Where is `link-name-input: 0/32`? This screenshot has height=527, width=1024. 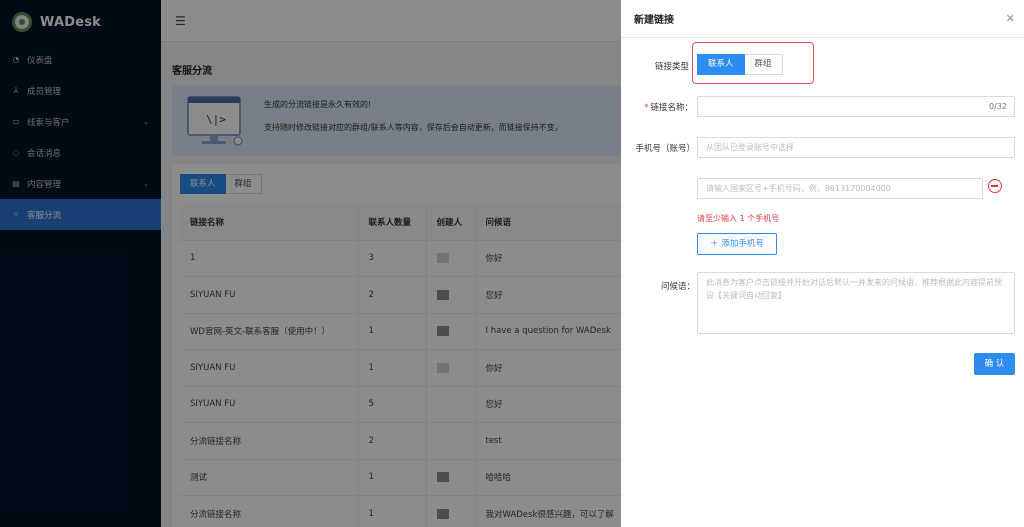
link-name-input: 0/32 is located at coordinates (856, 106).